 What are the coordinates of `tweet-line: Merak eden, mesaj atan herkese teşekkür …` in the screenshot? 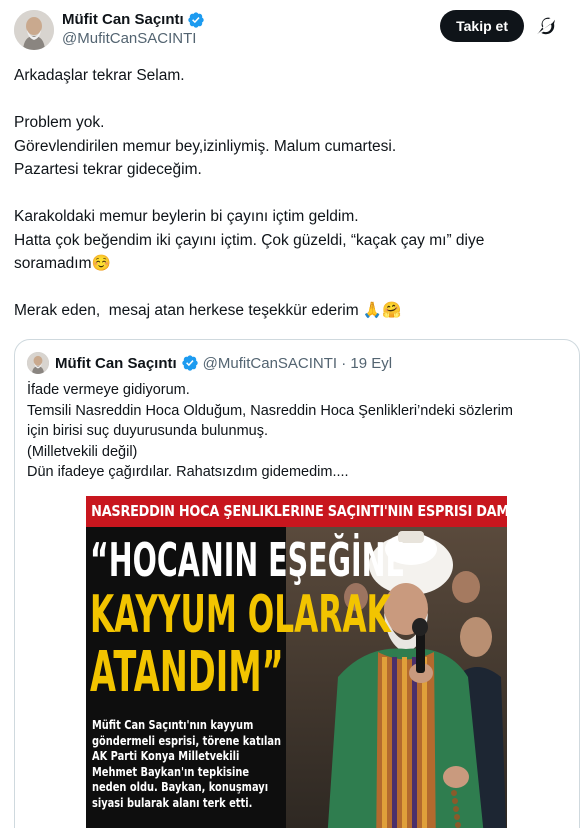 It's located at (208, 310).